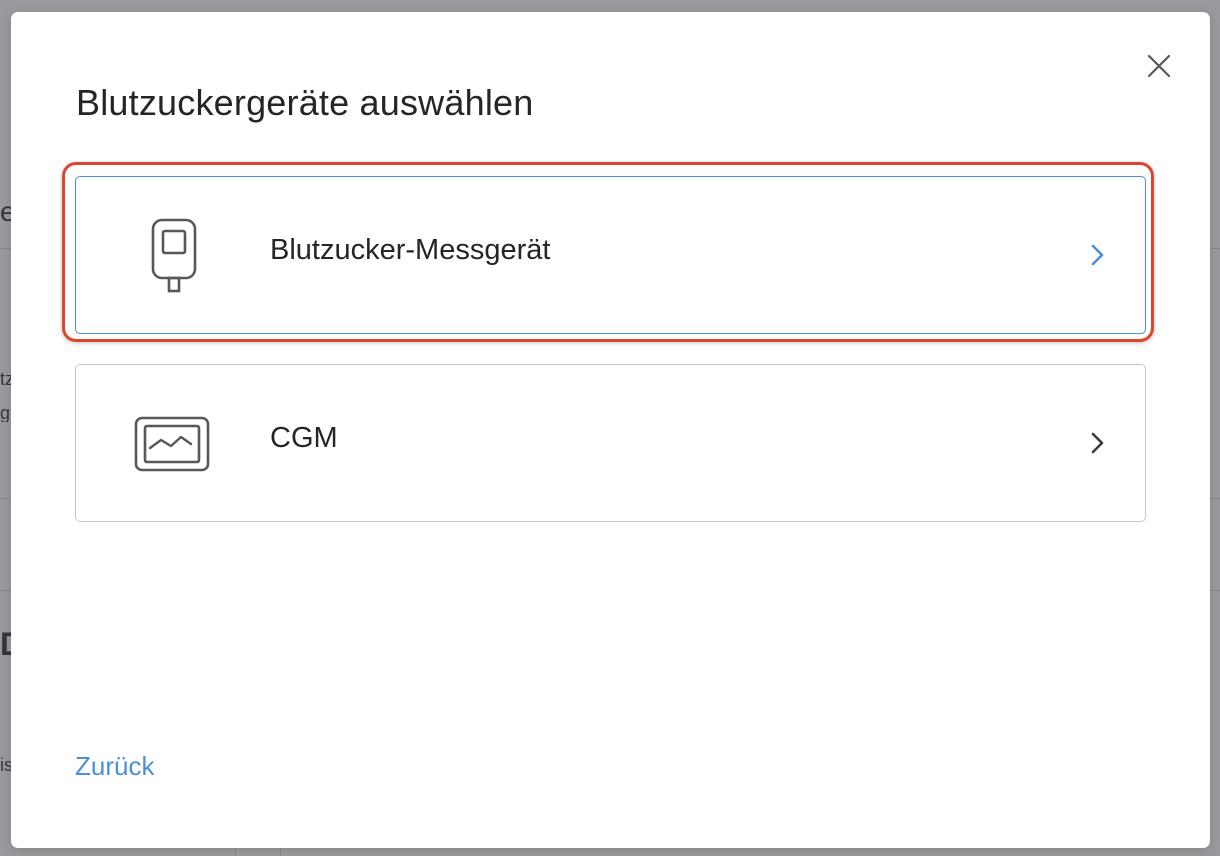  I want to click on back-link: Zurück, so click(114, 766).